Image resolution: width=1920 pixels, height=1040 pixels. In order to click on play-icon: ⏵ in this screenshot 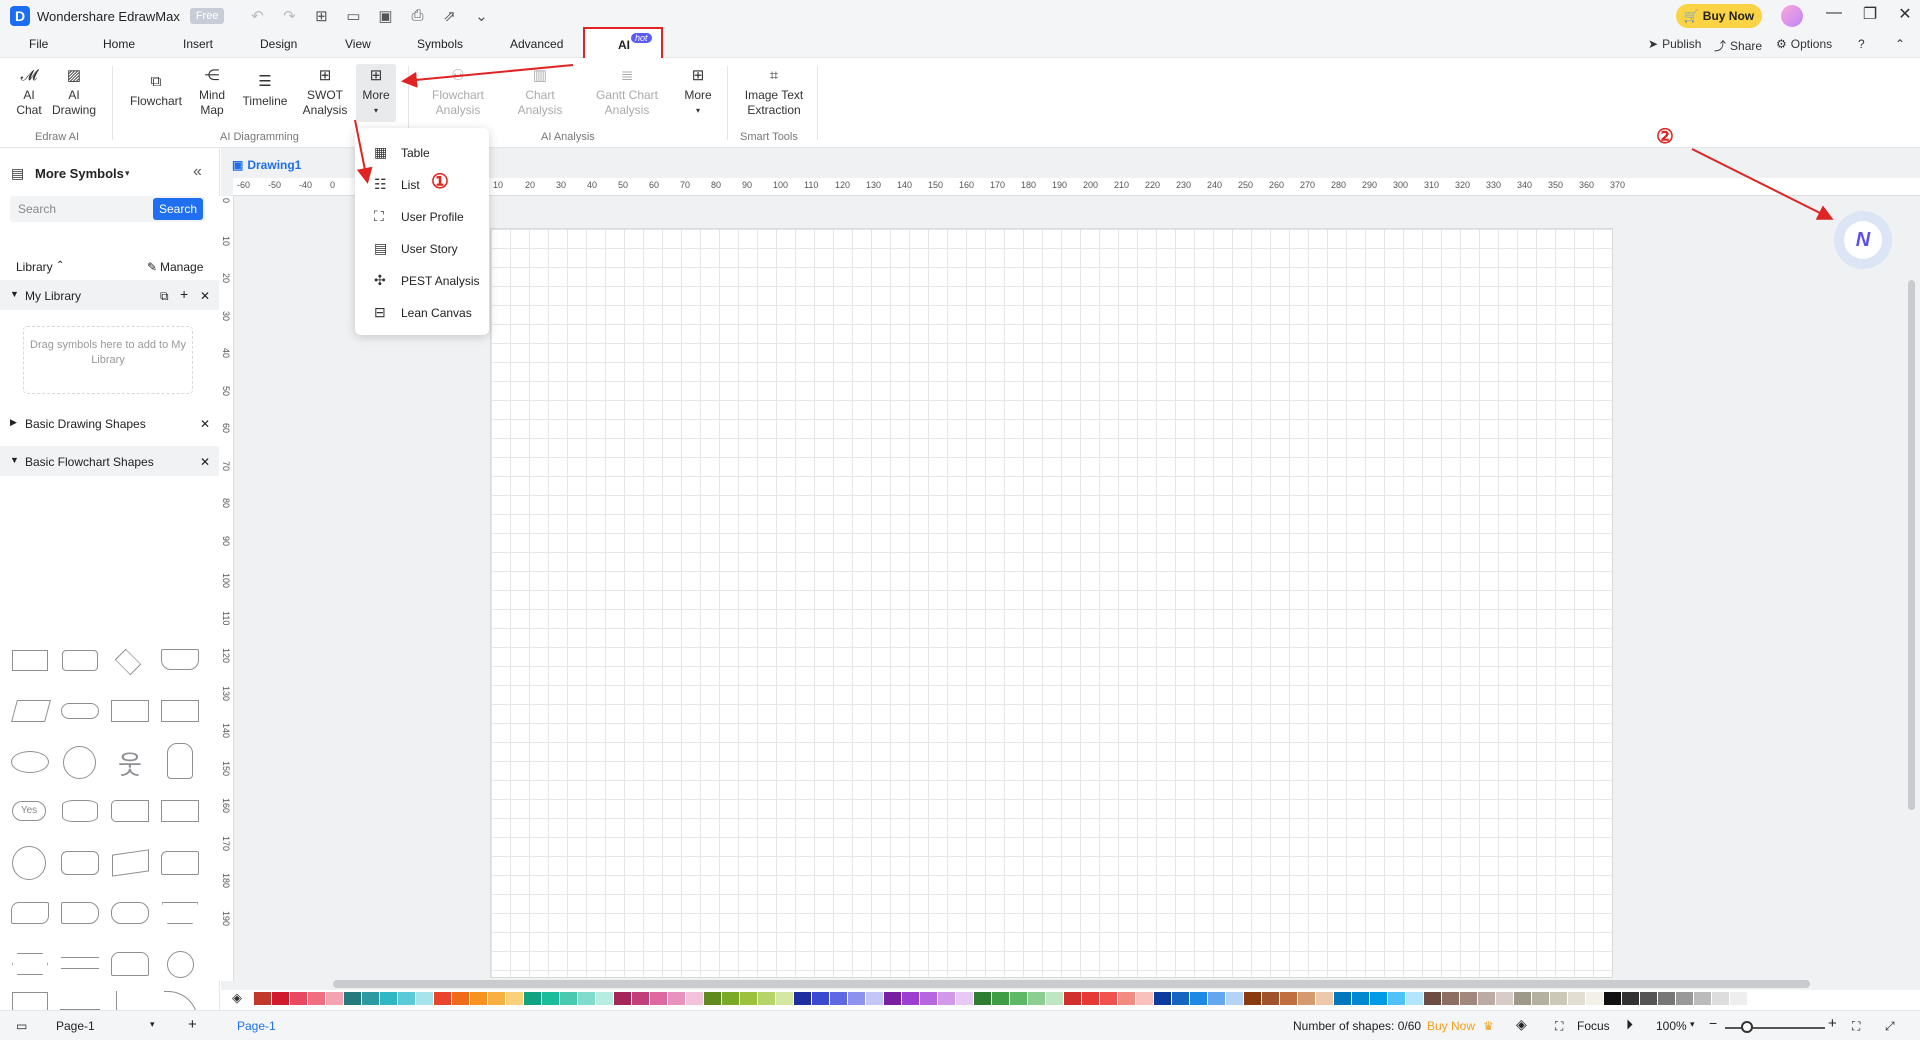, I will do `click(1629, 1024)`.